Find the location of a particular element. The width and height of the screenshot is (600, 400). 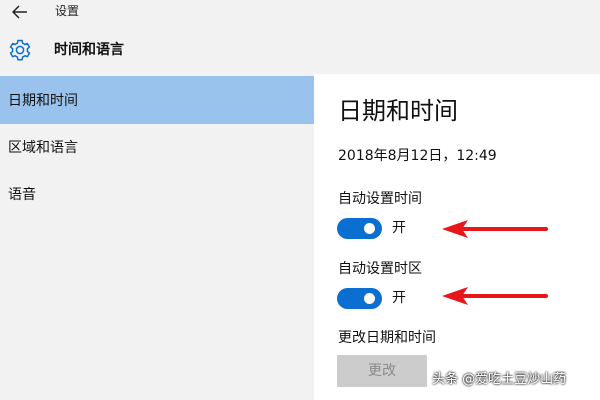

change-datetime-label: 更改日期和时间 is located at coordinates (387, 338).